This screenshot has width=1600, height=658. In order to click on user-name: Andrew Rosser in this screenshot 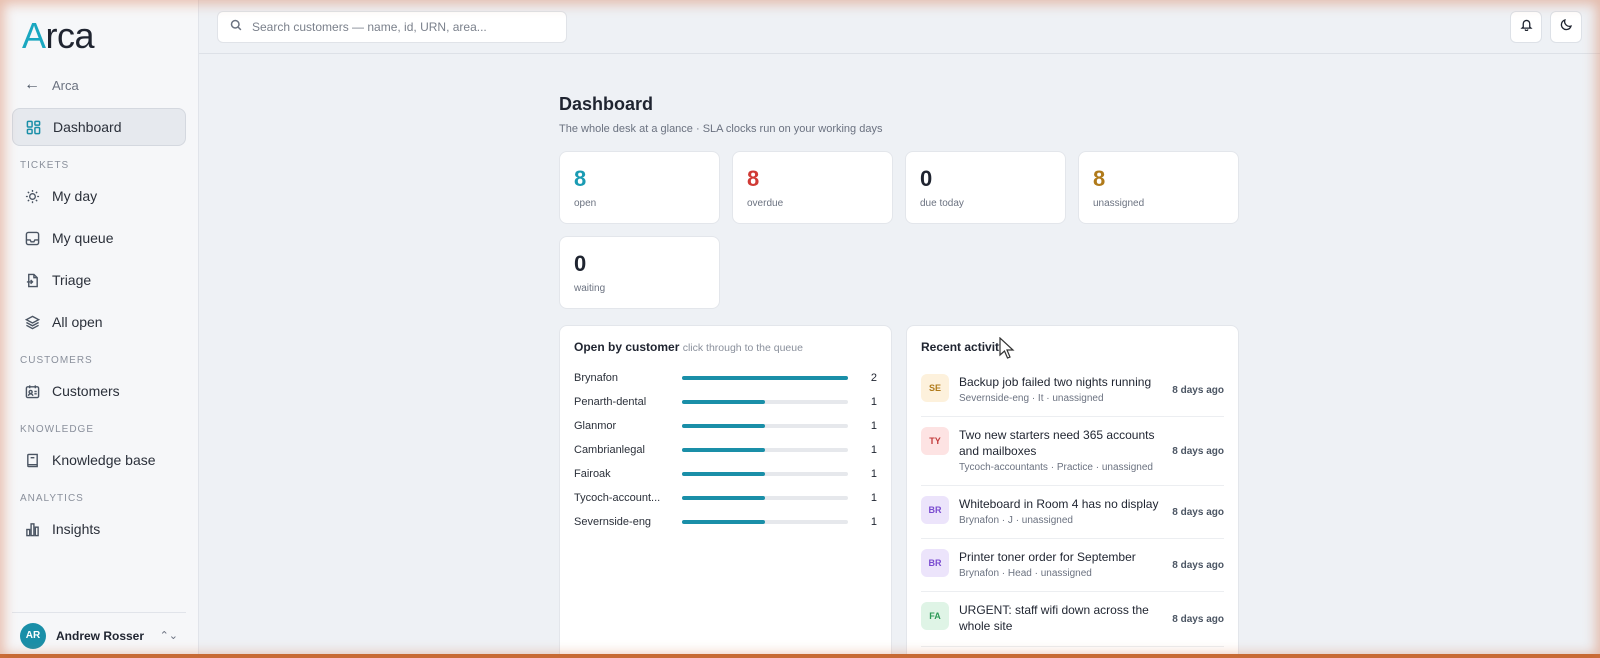, I will do `click(100, 635)`.